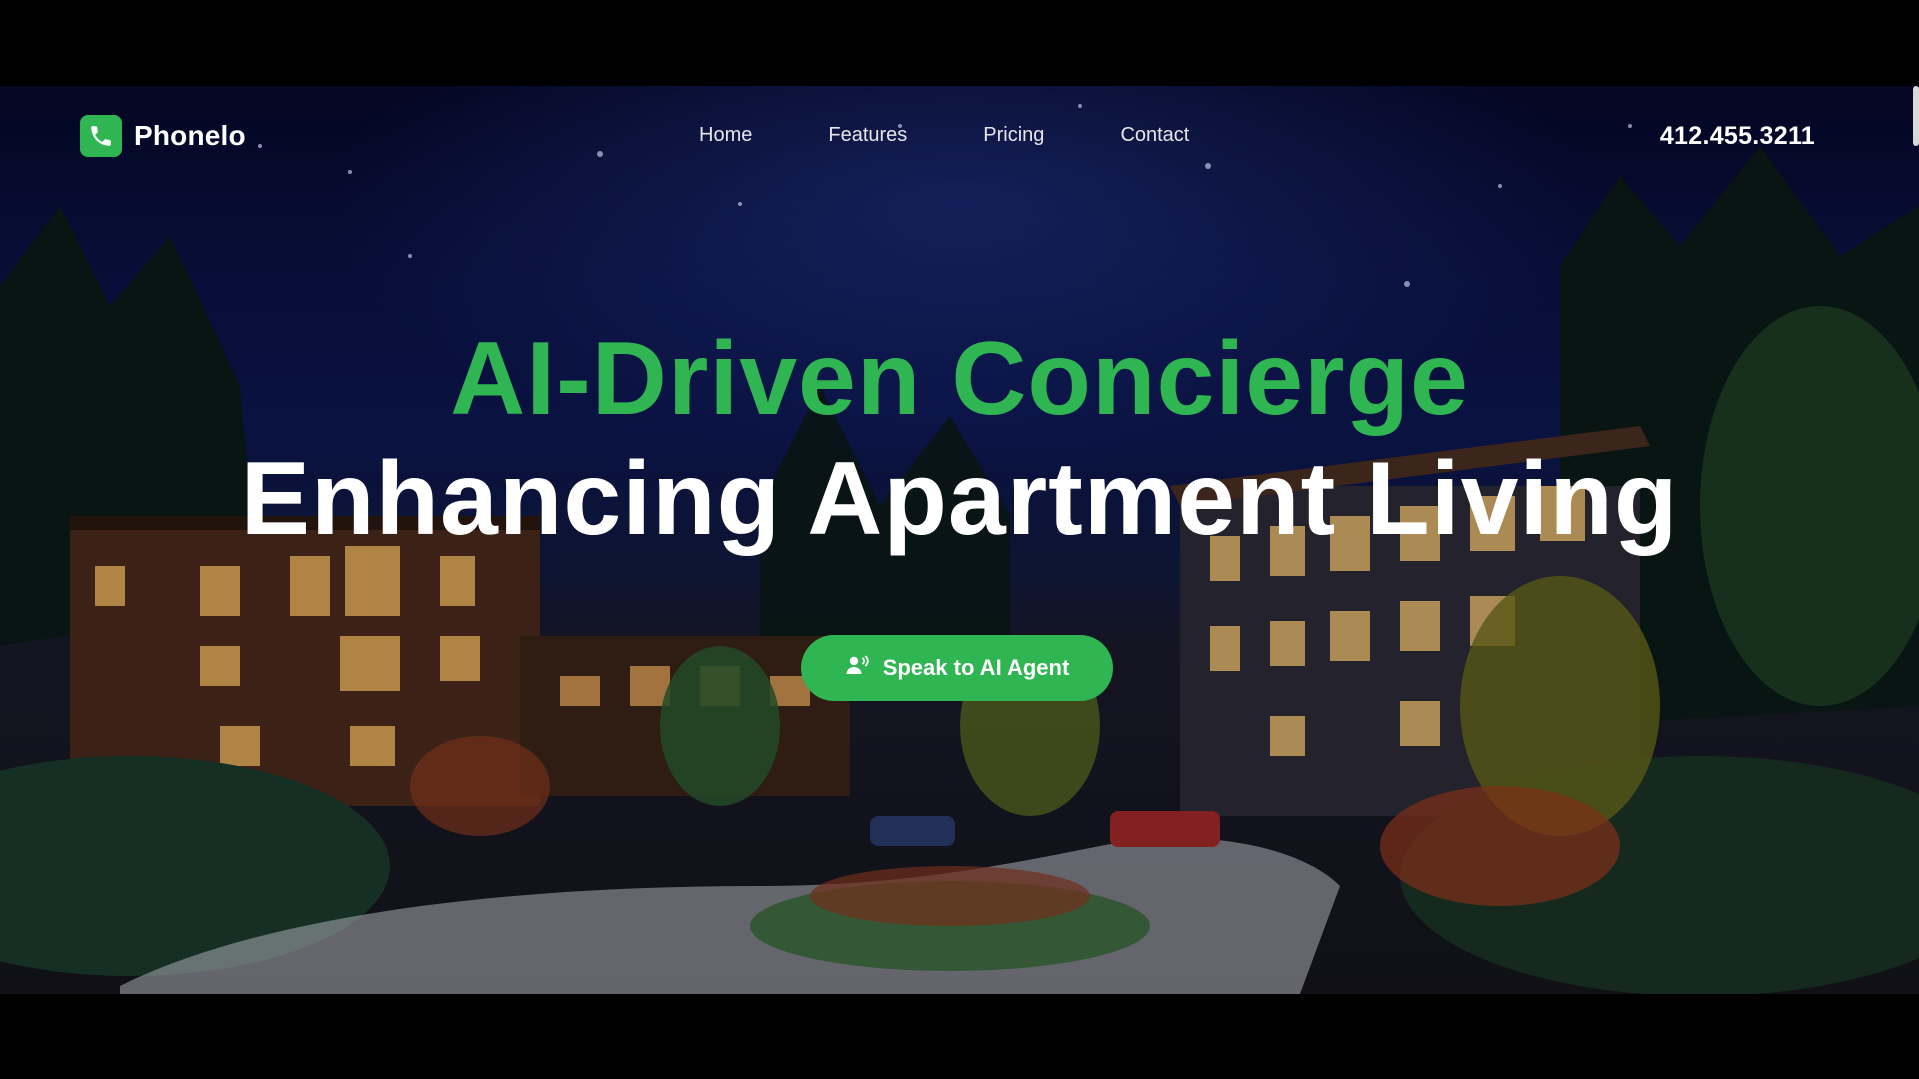  Describe the element at coordinates (725, 135) in the screenshot. I see `nav-item-home: Home` at that location.